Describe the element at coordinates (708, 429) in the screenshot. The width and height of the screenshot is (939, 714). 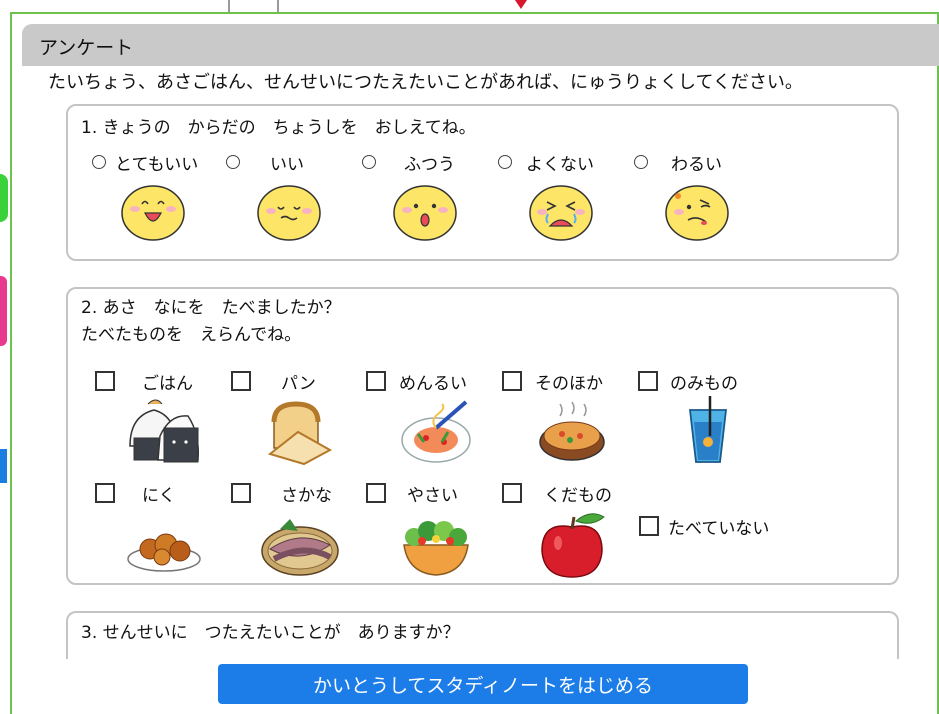
I see `drink-icon` at that location.